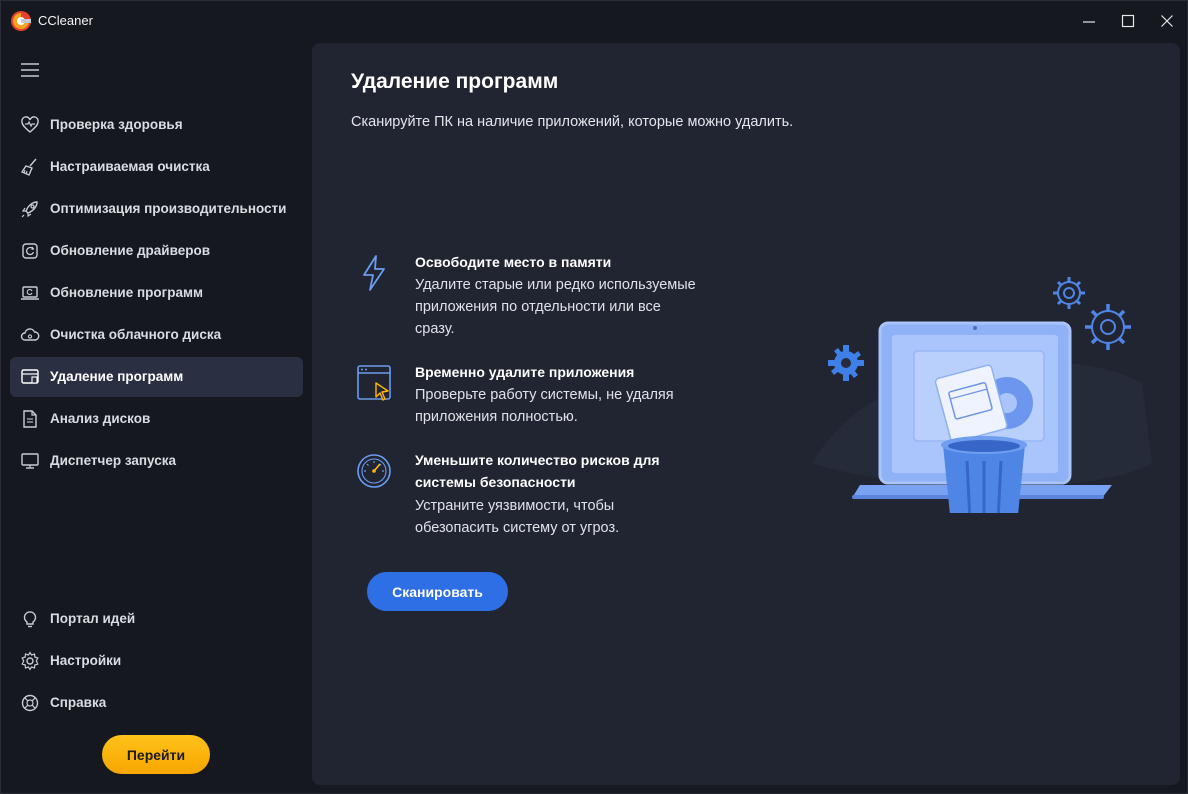  I want to click on feature-title: Освободите место в памяти, so click(513, 262).